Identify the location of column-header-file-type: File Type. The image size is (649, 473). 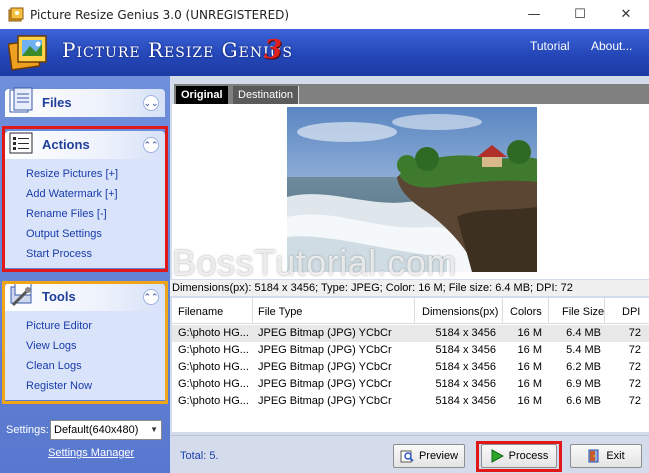
(280, 312).